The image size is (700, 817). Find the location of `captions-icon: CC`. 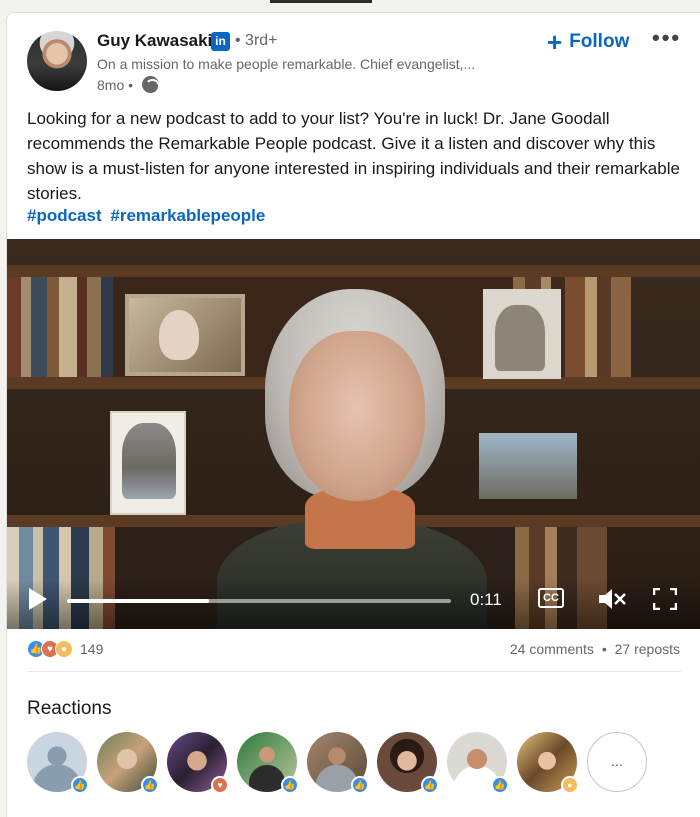

captions-icon: CC is located at coordinates (551, 598).